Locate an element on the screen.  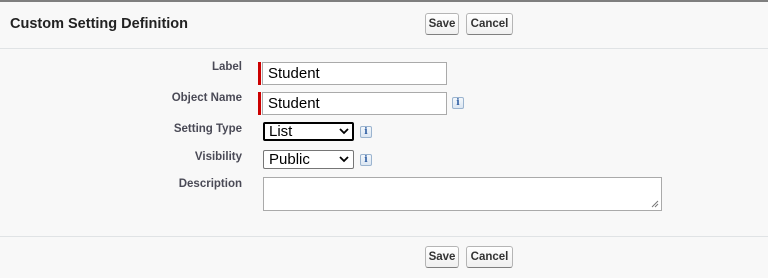
cancel-button-bottom: Cancel is located at coordinates (489, 257).